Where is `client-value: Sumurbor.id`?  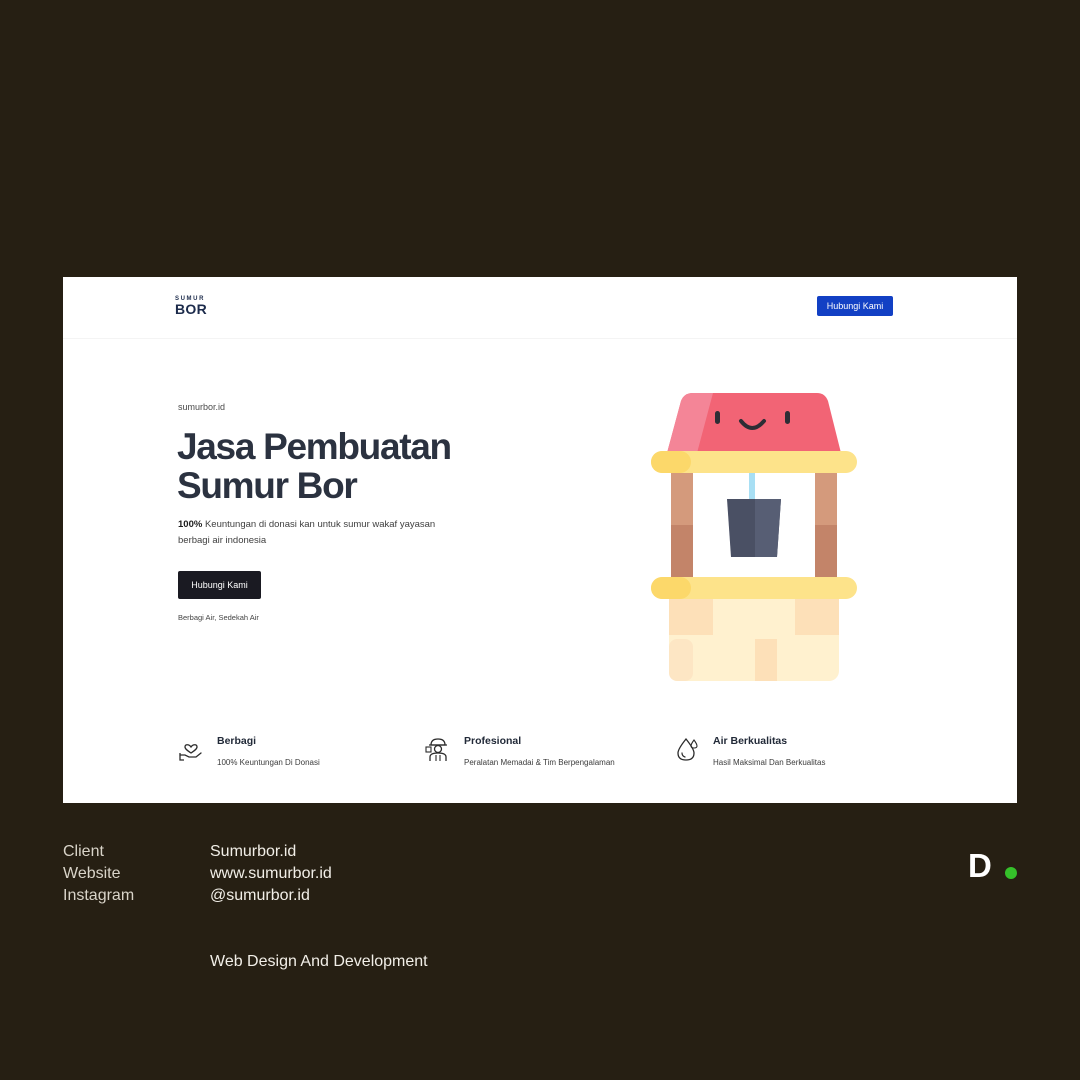 client-value: Sumurbor.id is located at coordinates (253, 851).